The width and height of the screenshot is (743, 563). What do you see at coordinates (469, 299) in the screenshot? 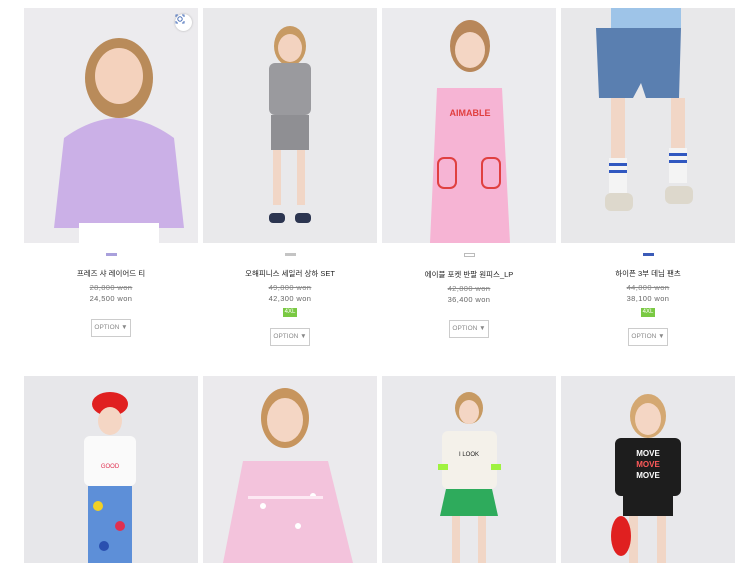
I see `sale-price: 36,400 won` at bounding box center [469, 299].